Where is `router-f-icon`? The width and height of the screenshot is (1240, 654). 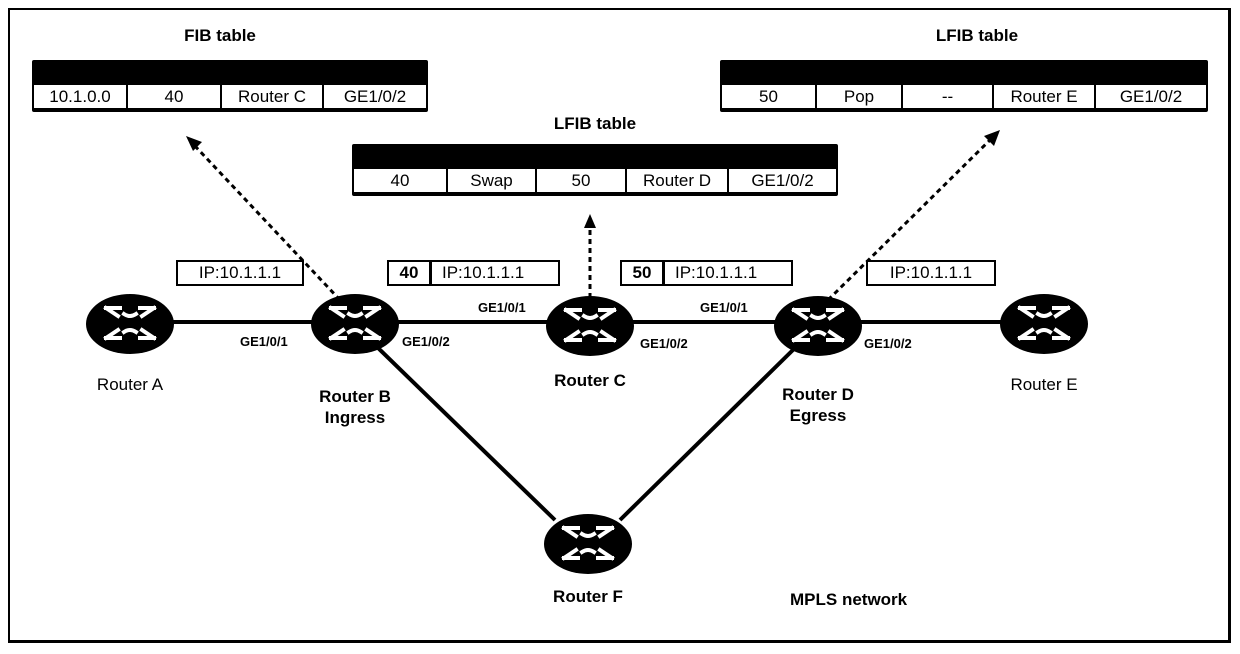 router-f-icon is located at coordinates (588, 542).